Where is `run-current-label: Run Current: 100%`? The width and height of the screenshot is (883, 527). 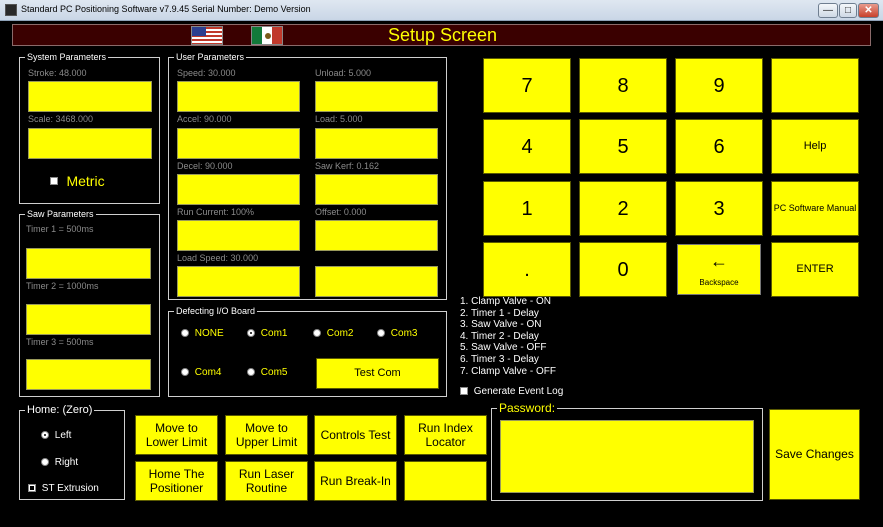
run-current-label: Run Current: 100% is located at coordinates (216, 212).